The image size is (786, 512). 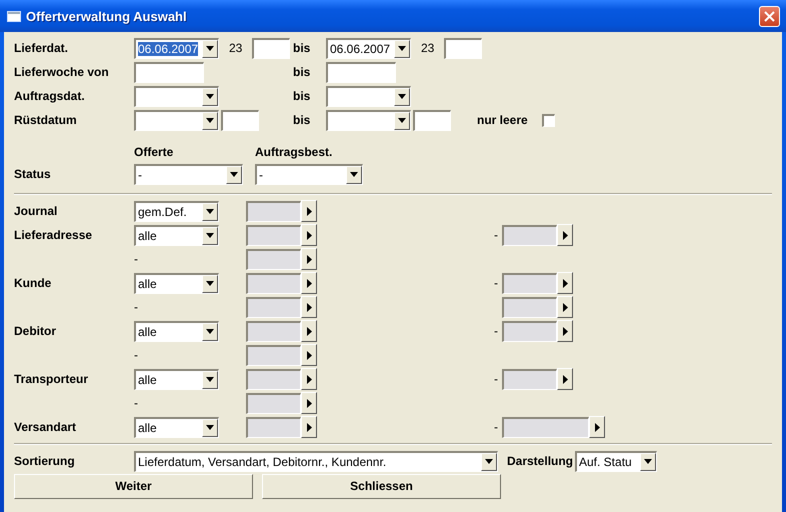 I want to click on dropdown: Auf. Statu, so click(x=616, y=461).